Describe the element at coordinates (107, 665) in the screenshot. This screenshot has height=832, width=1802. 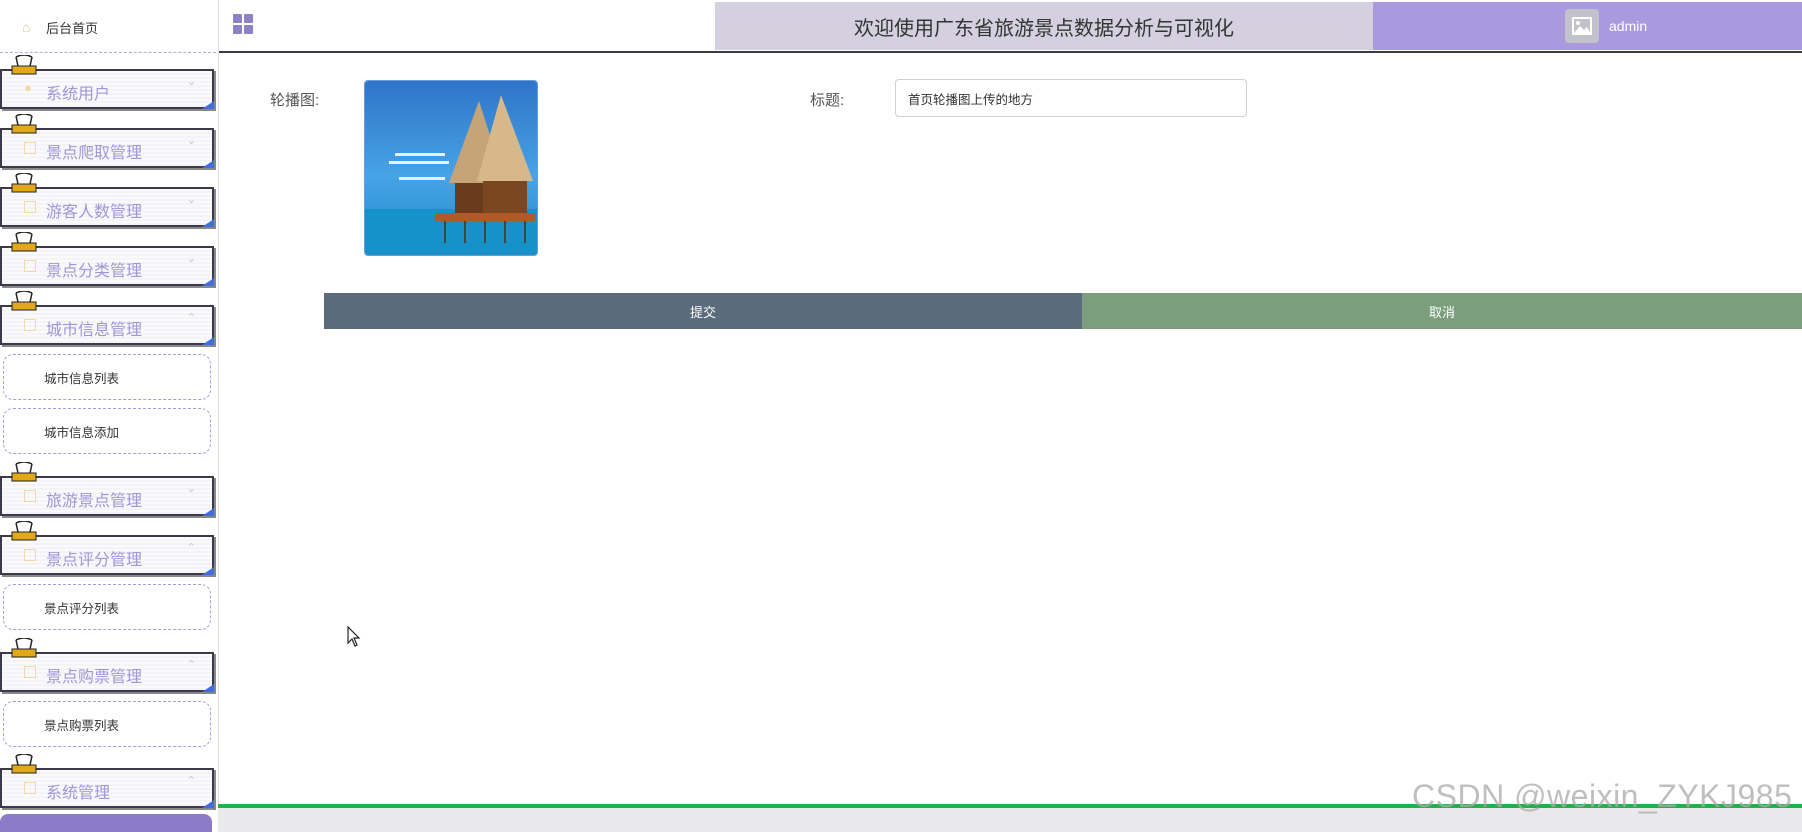
I see `sidebar-group-ticket: 景点购票管理 ⌃` at that location.